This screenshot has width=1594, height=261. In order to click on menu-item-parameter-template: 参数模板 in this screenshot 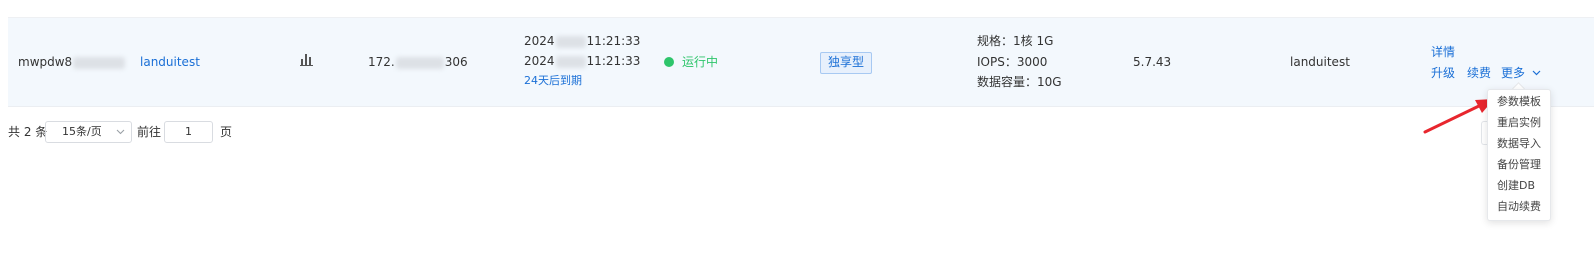, I will do `click(1519, 102)`.